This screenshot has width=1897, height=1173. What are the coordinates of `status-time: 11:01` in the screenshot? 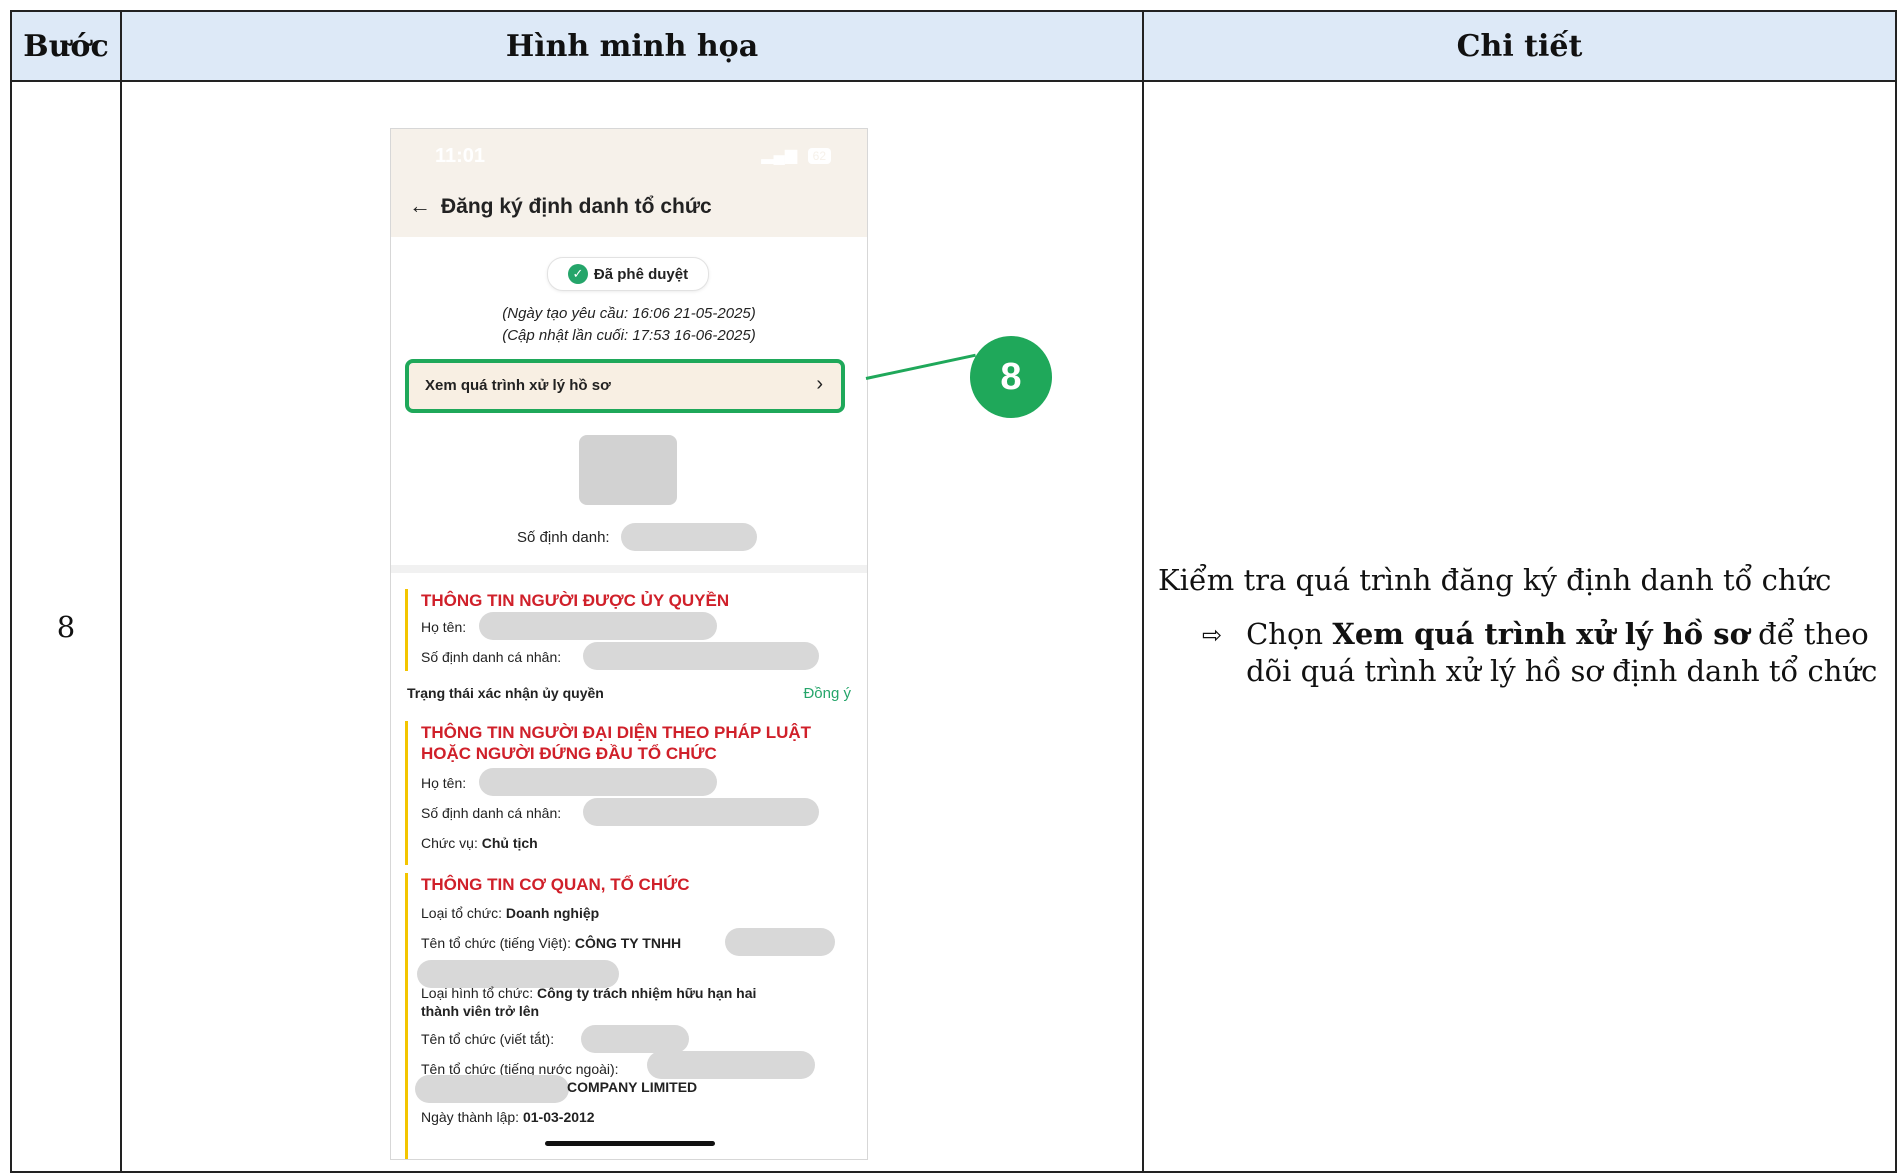 It's located at (460, 156).